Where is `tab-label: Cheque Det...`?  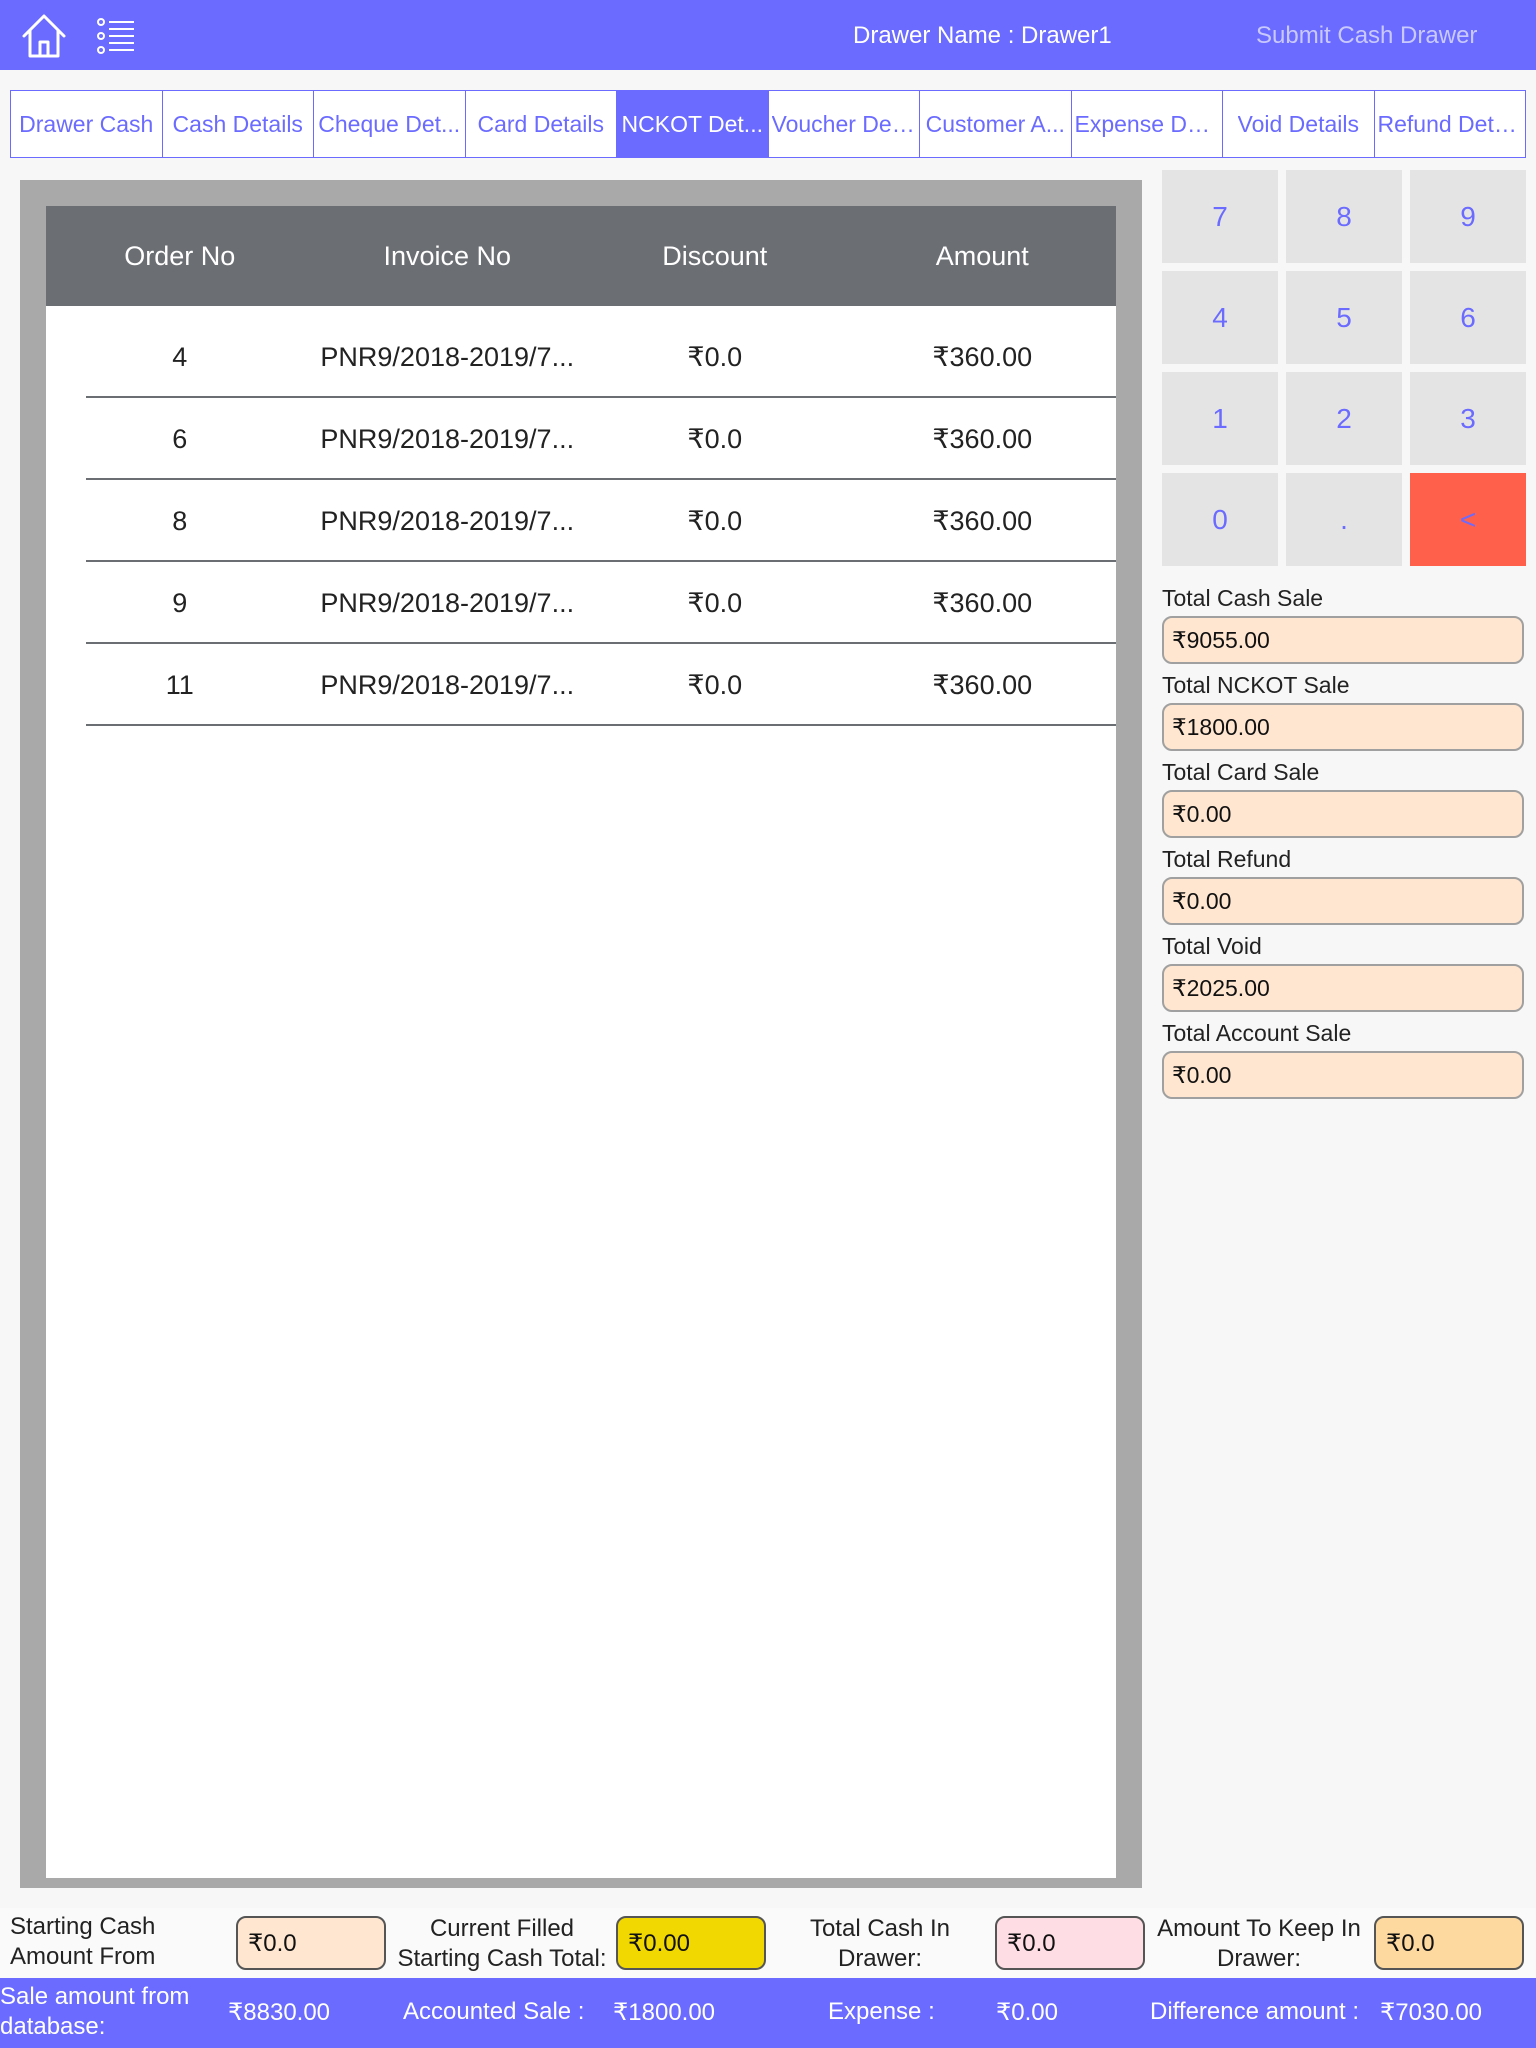
tab-label: Cheque Det... is located at coordinates (389, 123).